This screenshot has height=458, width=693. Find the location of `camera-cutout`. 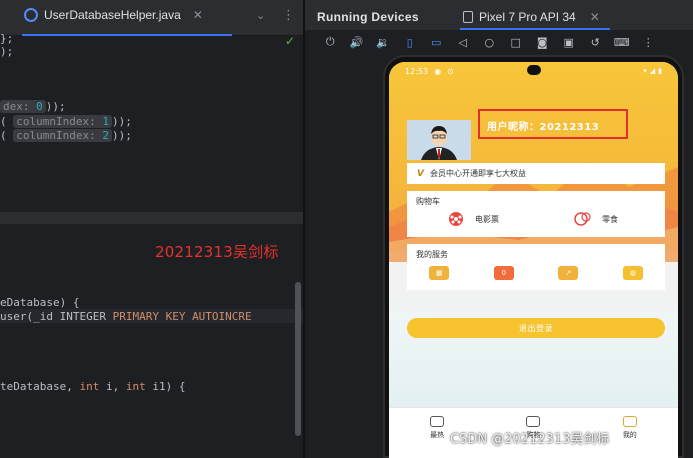

camera-cutout is located at coordinates (534, 70).